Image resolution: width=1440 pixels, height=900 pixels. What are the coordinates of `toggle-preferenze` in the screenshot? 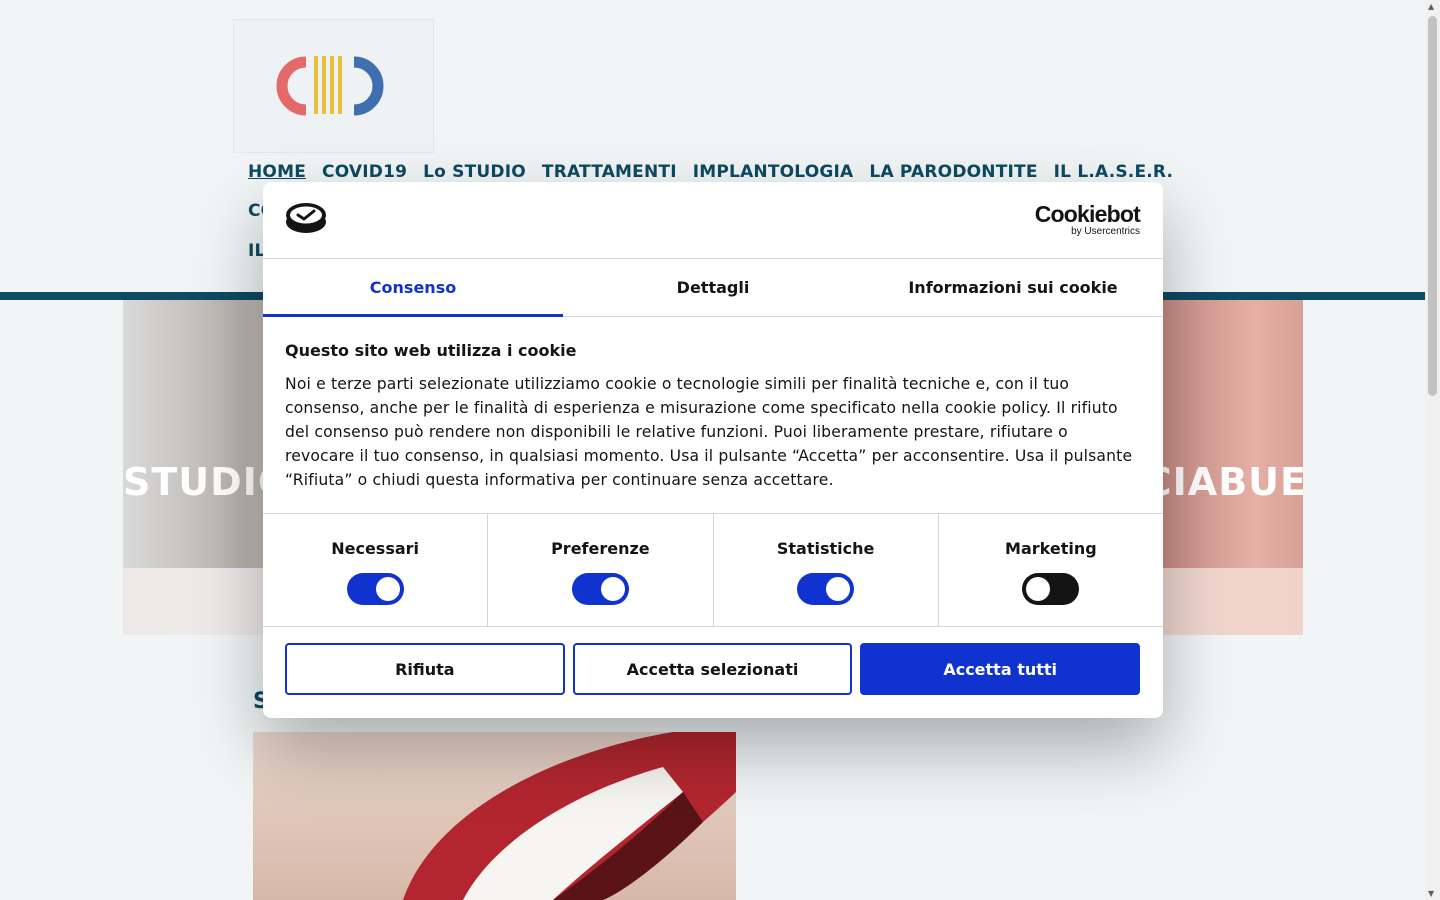 It's located at (600, 589).